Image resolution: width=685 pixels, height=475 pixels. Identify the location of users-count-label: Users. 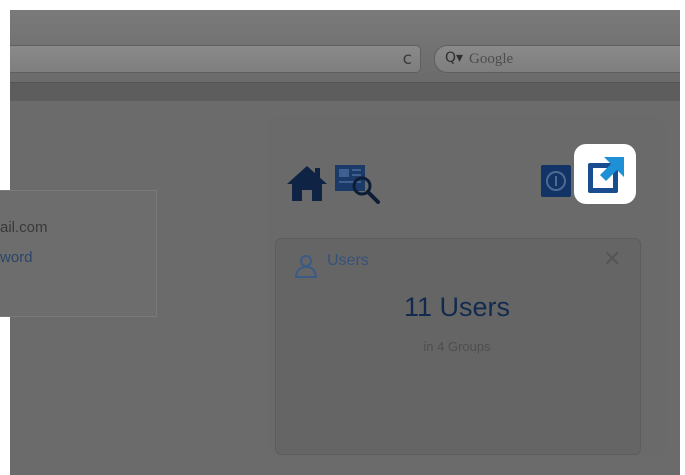
(475, 307).